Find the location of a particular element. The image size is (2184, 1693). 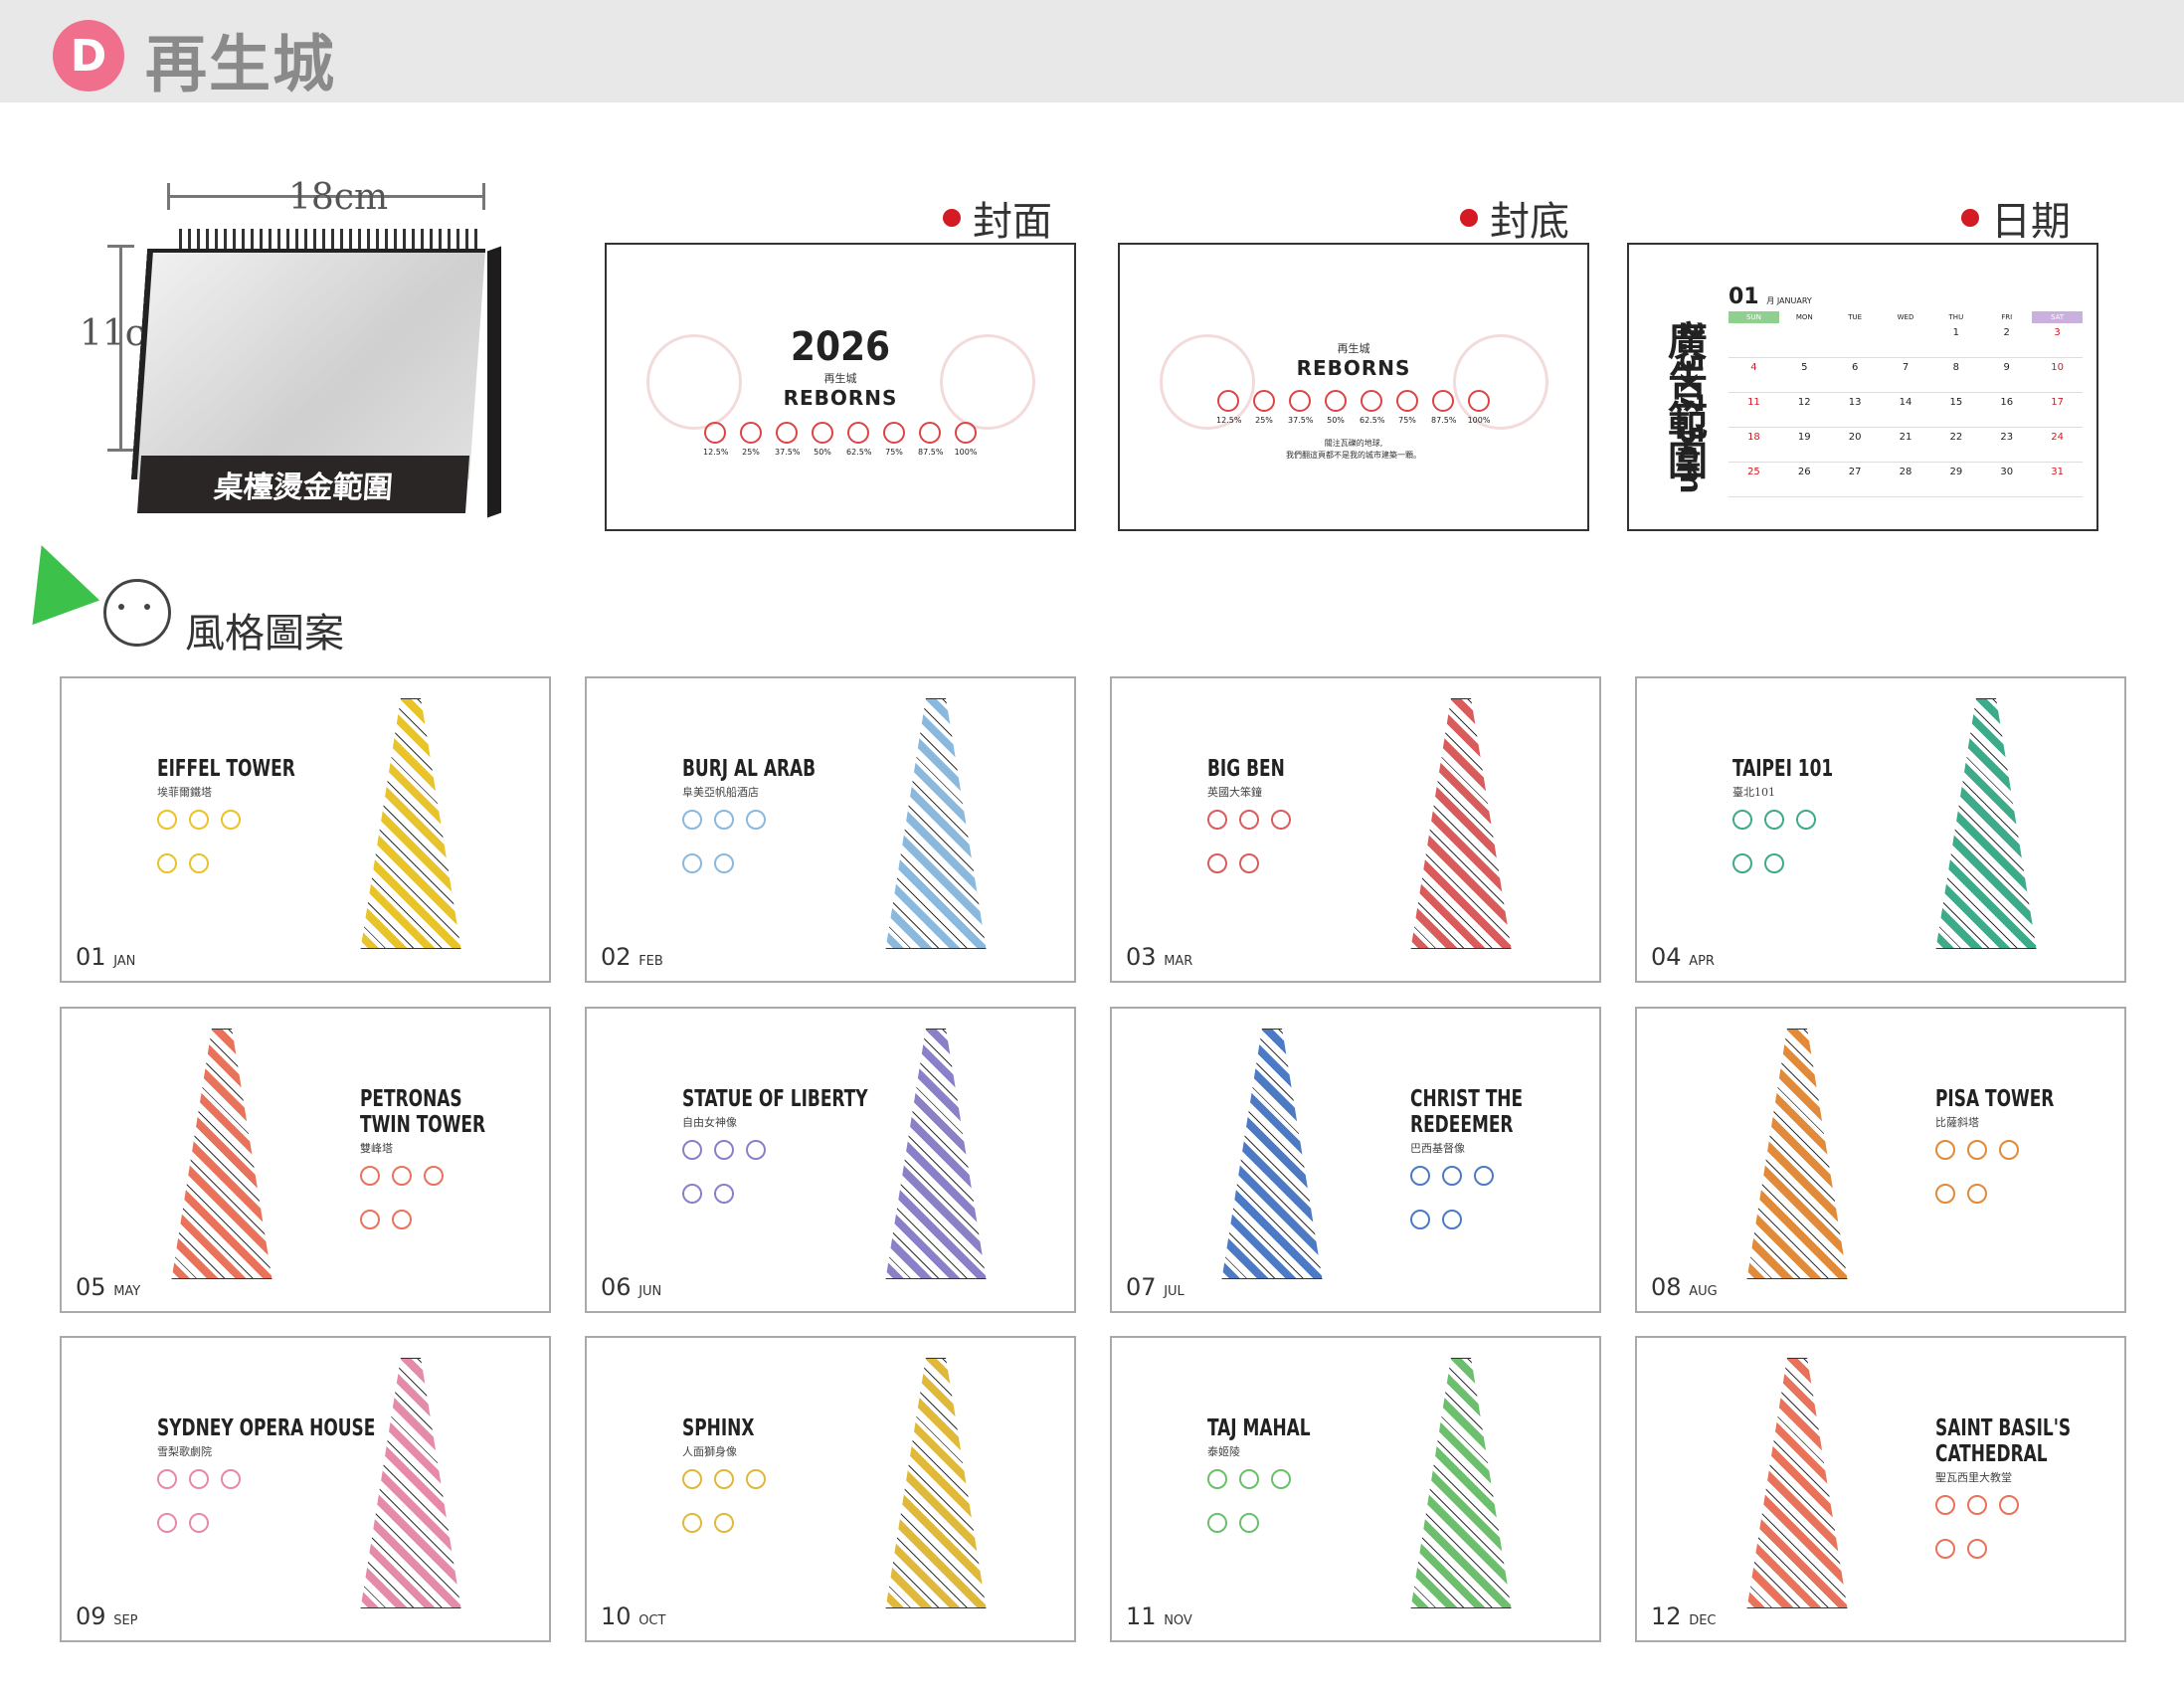

landmark-zh-name: 雪梨歌劇院 is located at coordinates (184, 1451).